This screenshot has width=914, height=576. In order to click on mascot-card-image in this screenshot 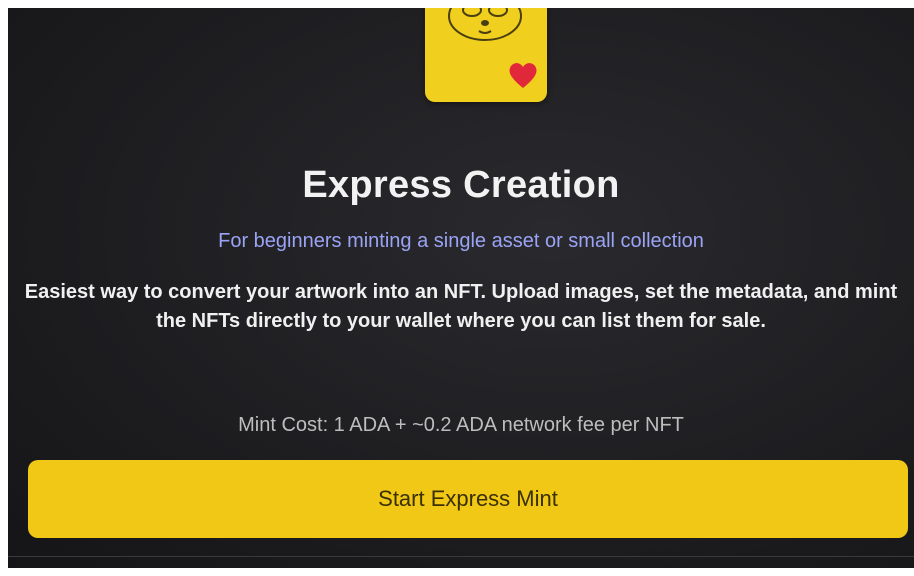, I will do `click(486, 55)`.